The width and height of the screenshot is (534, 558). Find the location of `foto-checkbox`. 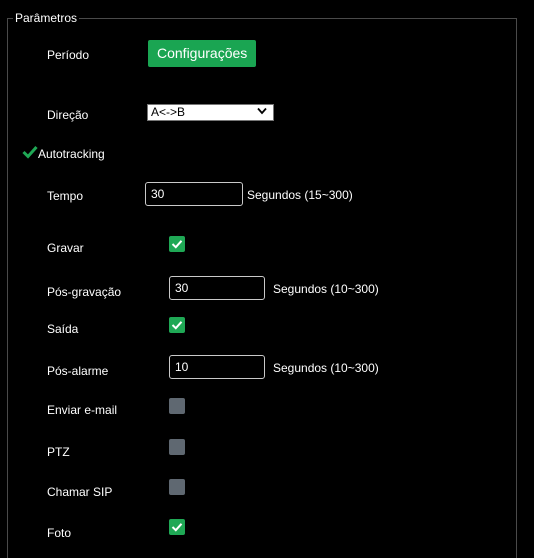

foto-checkbox is located at coordinates (177, 527).